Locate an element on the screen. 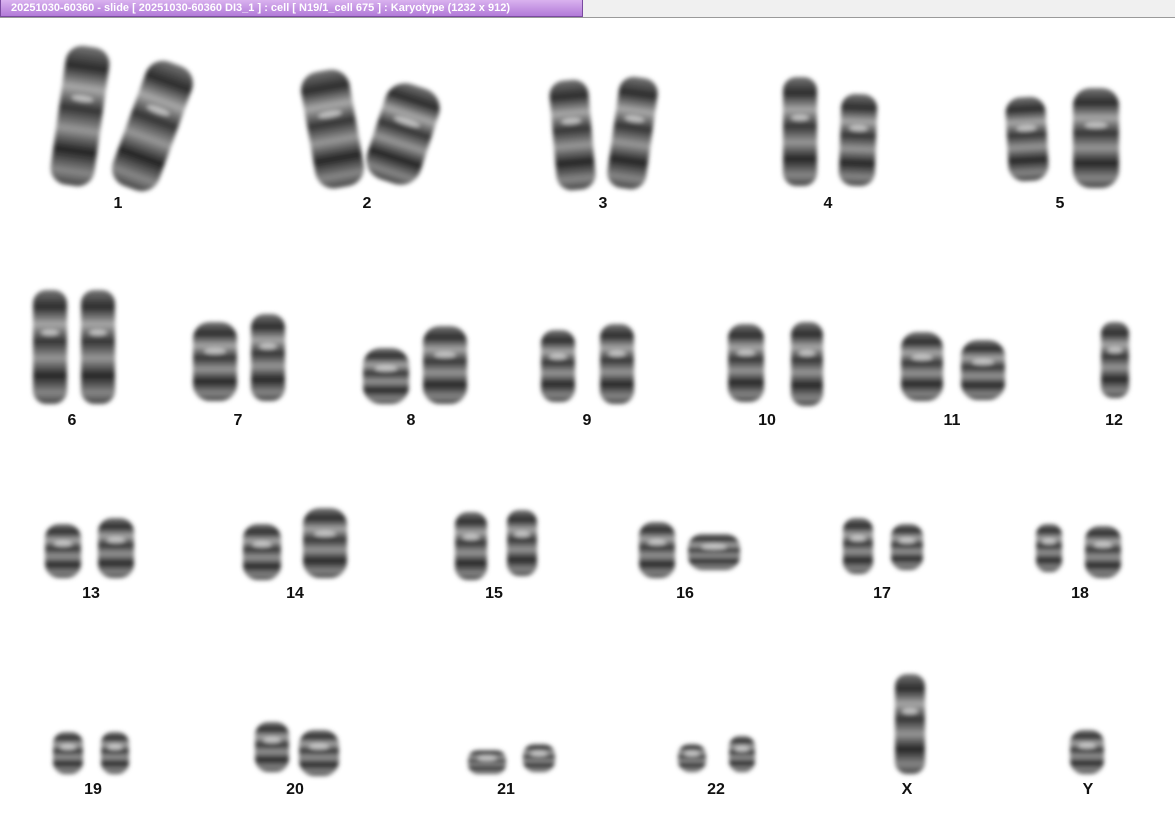 This screenshot has height=815, width=1175. chromosome-3-b is located at coordinates (632, 132).